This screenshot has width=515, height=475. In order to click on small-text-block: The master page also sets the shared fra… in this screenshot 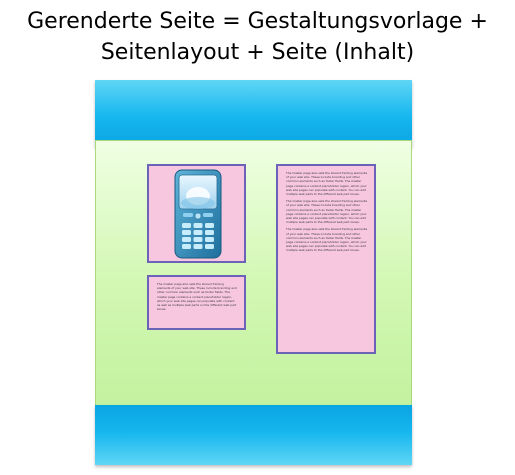, I will do `click(197, 303)`.